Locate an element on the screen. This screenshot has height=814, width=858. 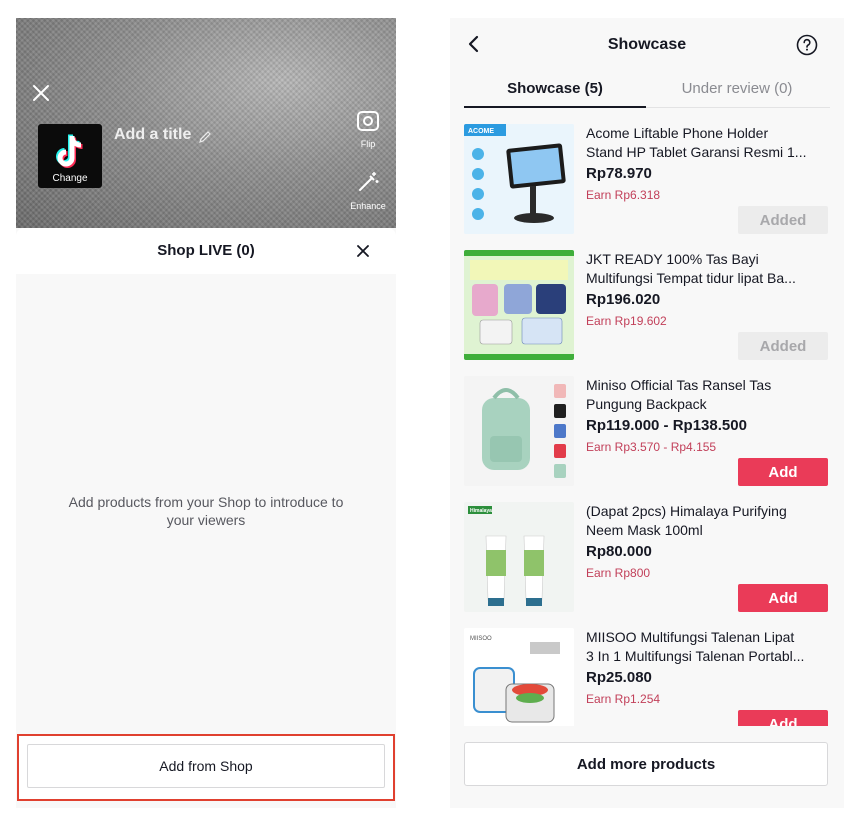
magic-wand-icon is located at coordinates (369, 181).